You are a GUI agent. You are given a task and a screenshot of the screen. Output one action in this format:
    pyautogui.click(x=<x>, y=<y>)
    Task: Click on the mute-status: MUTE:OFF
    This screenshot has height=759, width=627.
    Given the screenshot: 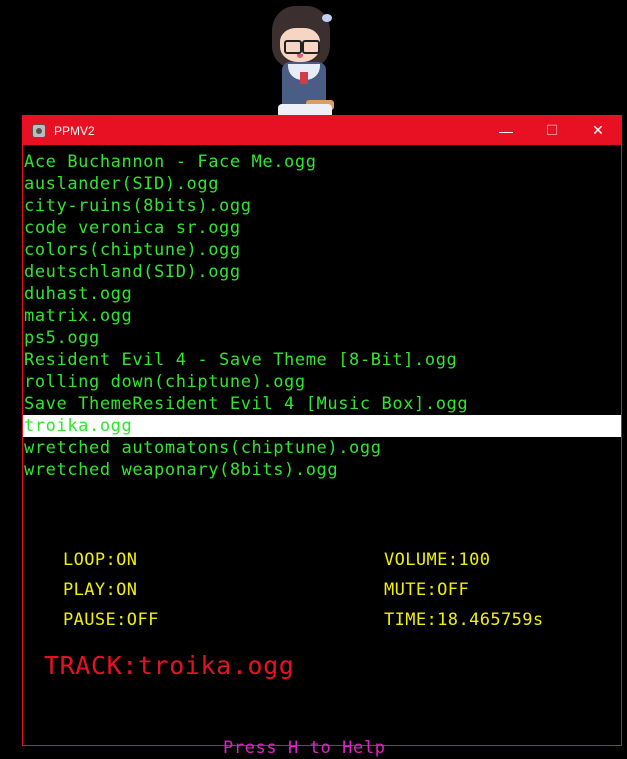 What is the action you would take?
    pyautogui.click(x=427, y=590)
    